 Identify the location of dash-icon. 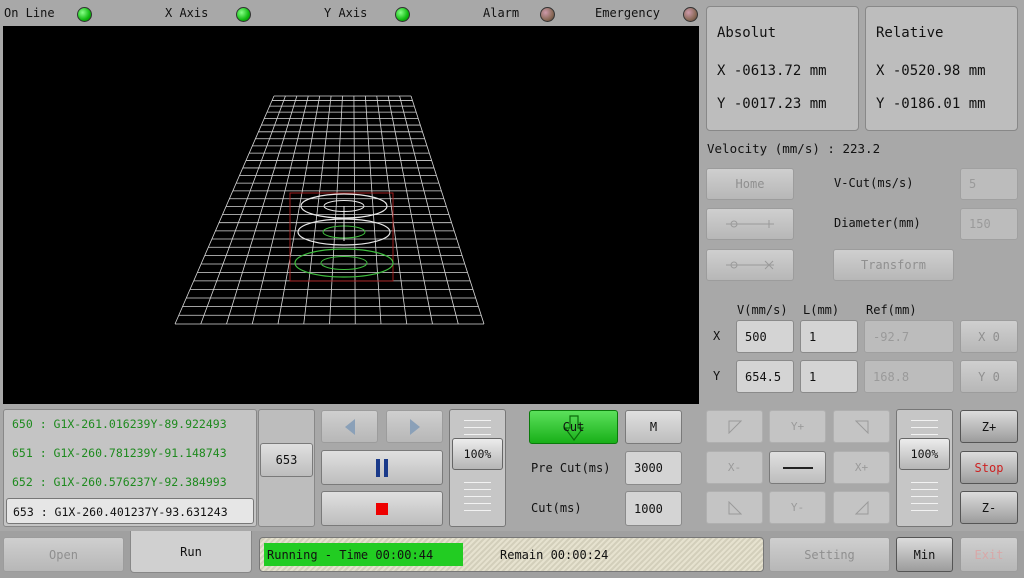
(797, 467).